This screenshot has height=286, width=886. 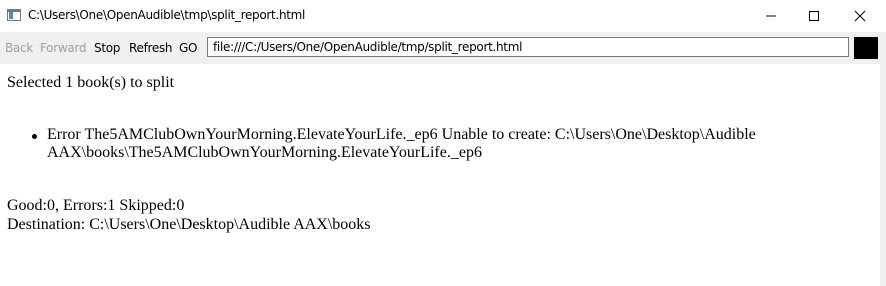 I want to click on bullet-icon, so click(x=34, y=136).